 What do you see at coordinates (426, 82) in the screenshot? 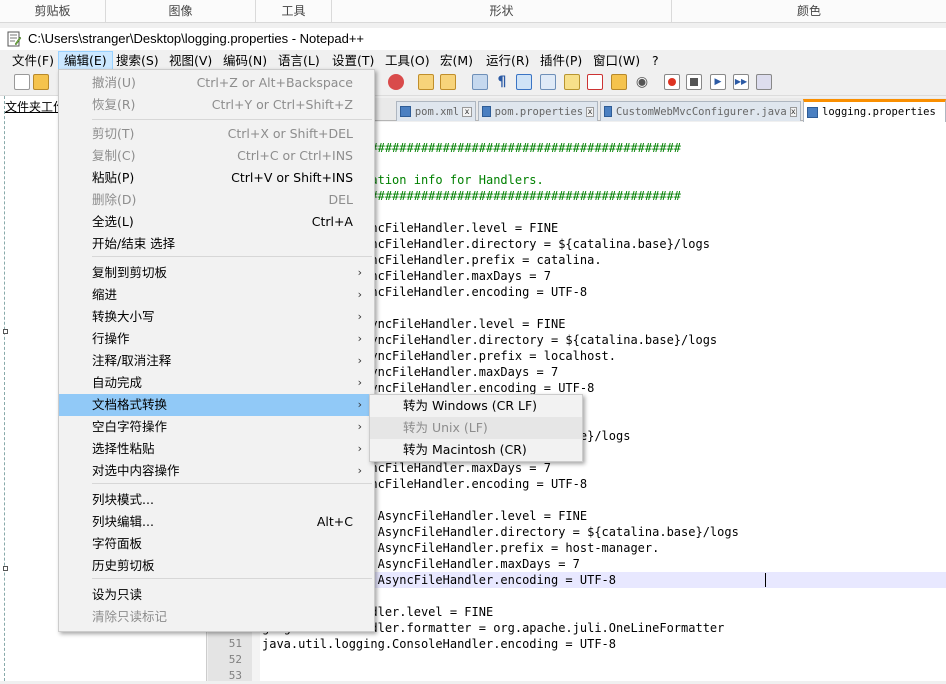
I see `zoom-in-icon` at bounding box center [426, 82].